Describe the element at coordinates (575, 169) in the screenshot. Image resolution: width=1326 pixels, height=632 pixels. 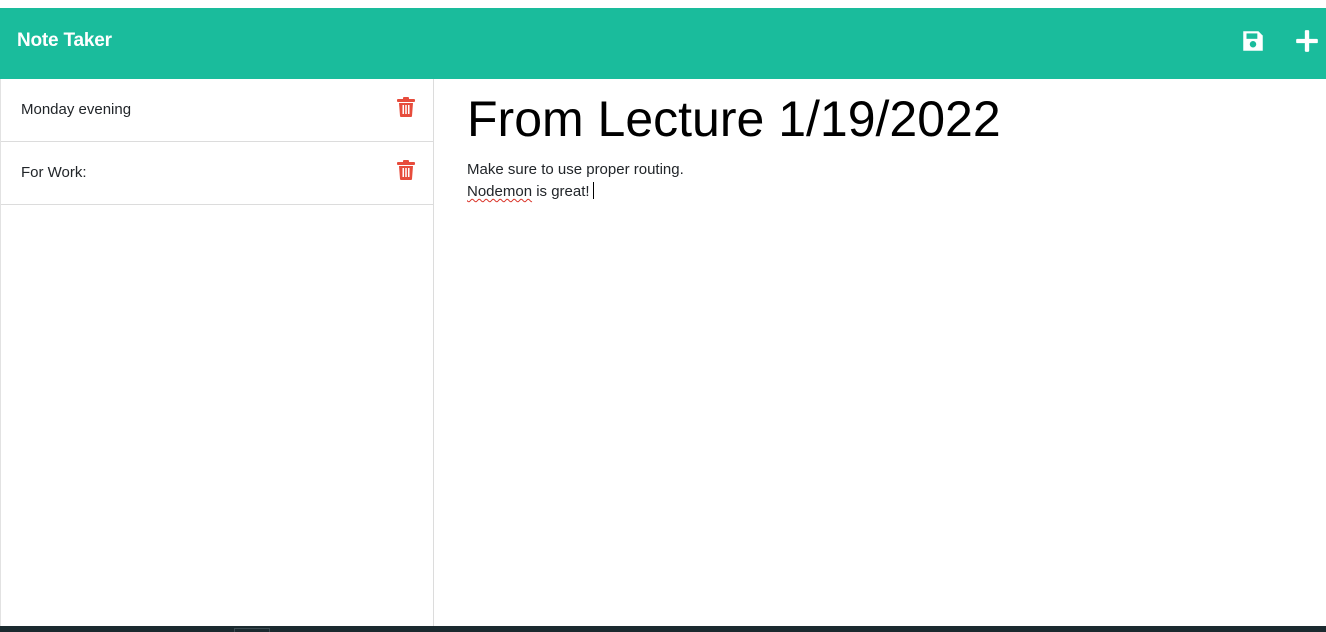
I see `note-body-line: Make sure to use proper routing.` at that location.